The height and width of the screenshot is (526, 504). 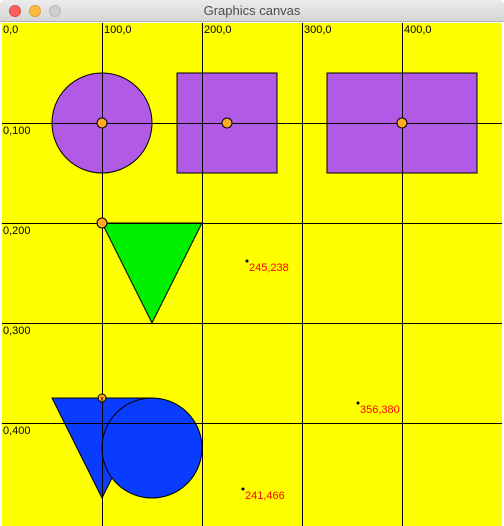 I want to click on blue-circle, so click(x=152, y=448).